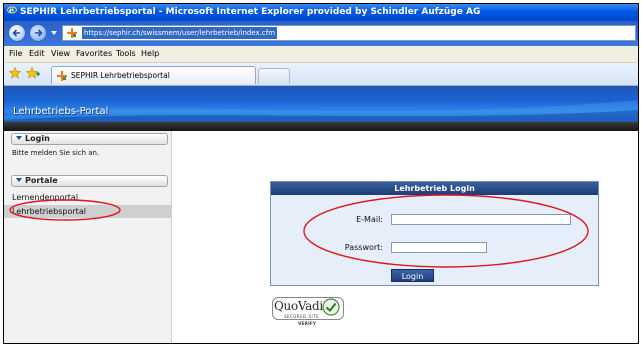  Describe the element at coordinates (363, 247) in the screenshot. I see `password-label: Passwort:` at that location.